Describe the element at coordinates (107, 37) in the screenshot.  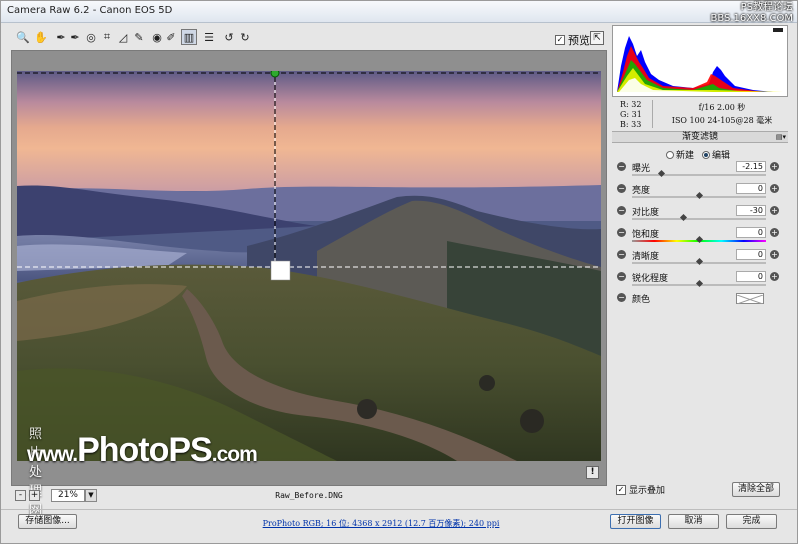
I see `crop-tool-icon: ⌗` at that location.